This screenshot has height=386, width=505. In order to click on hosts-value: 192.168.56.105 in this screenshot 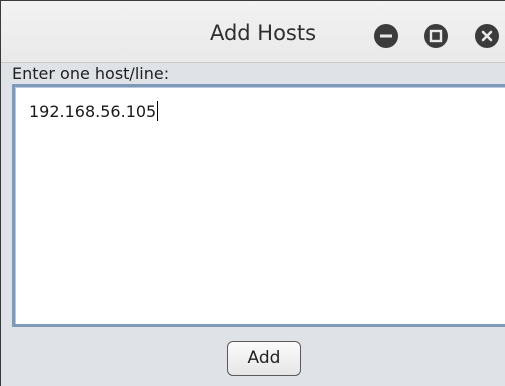, I will do `click(93, 111)`.